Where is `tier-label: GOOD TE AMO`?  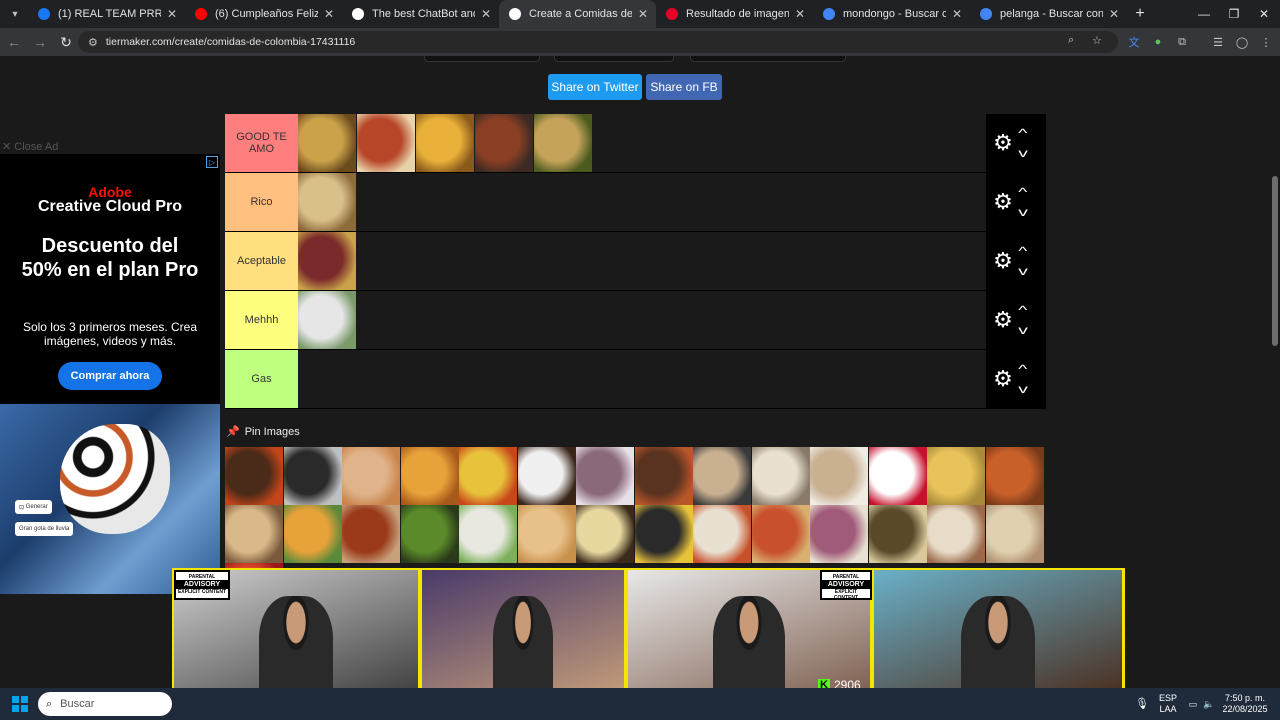
tier-label: GOOD TE AMO is located at coordinates (261, 143).